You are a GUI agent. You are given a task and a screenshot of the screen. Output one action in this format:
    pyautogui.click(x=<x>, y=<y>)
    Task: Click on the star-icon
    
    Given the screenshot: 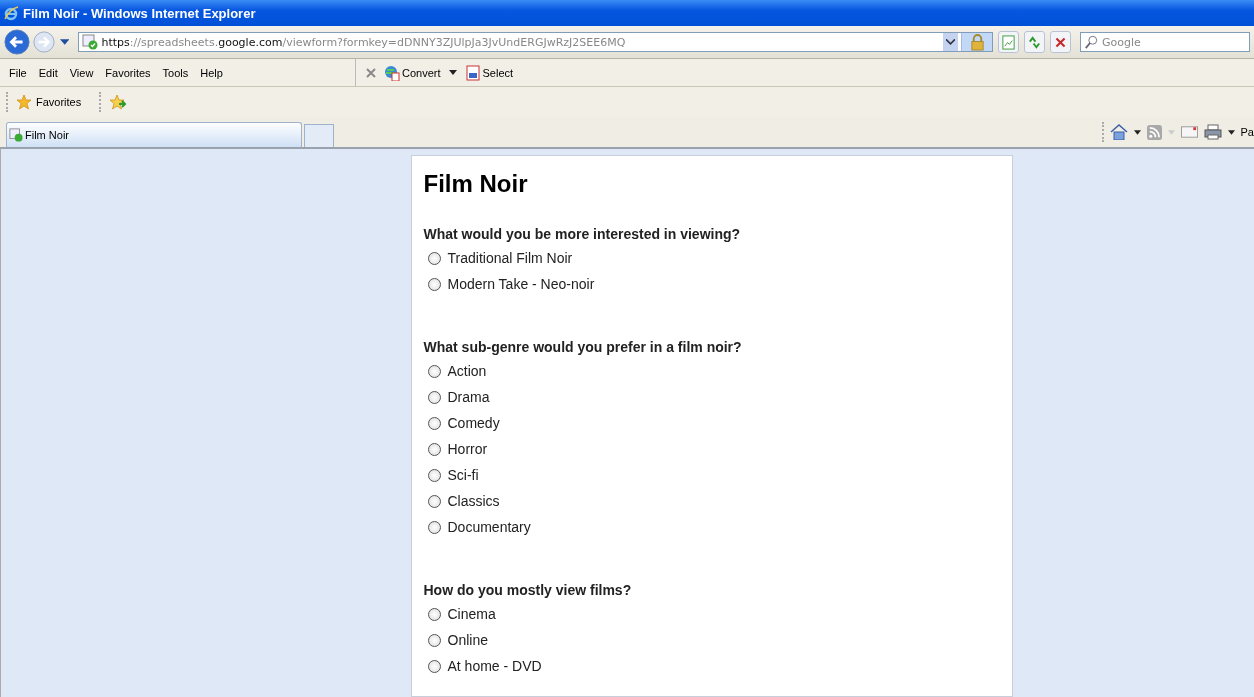 What is the action you would take?
    pyautogui.click(x=24, y=102)
    